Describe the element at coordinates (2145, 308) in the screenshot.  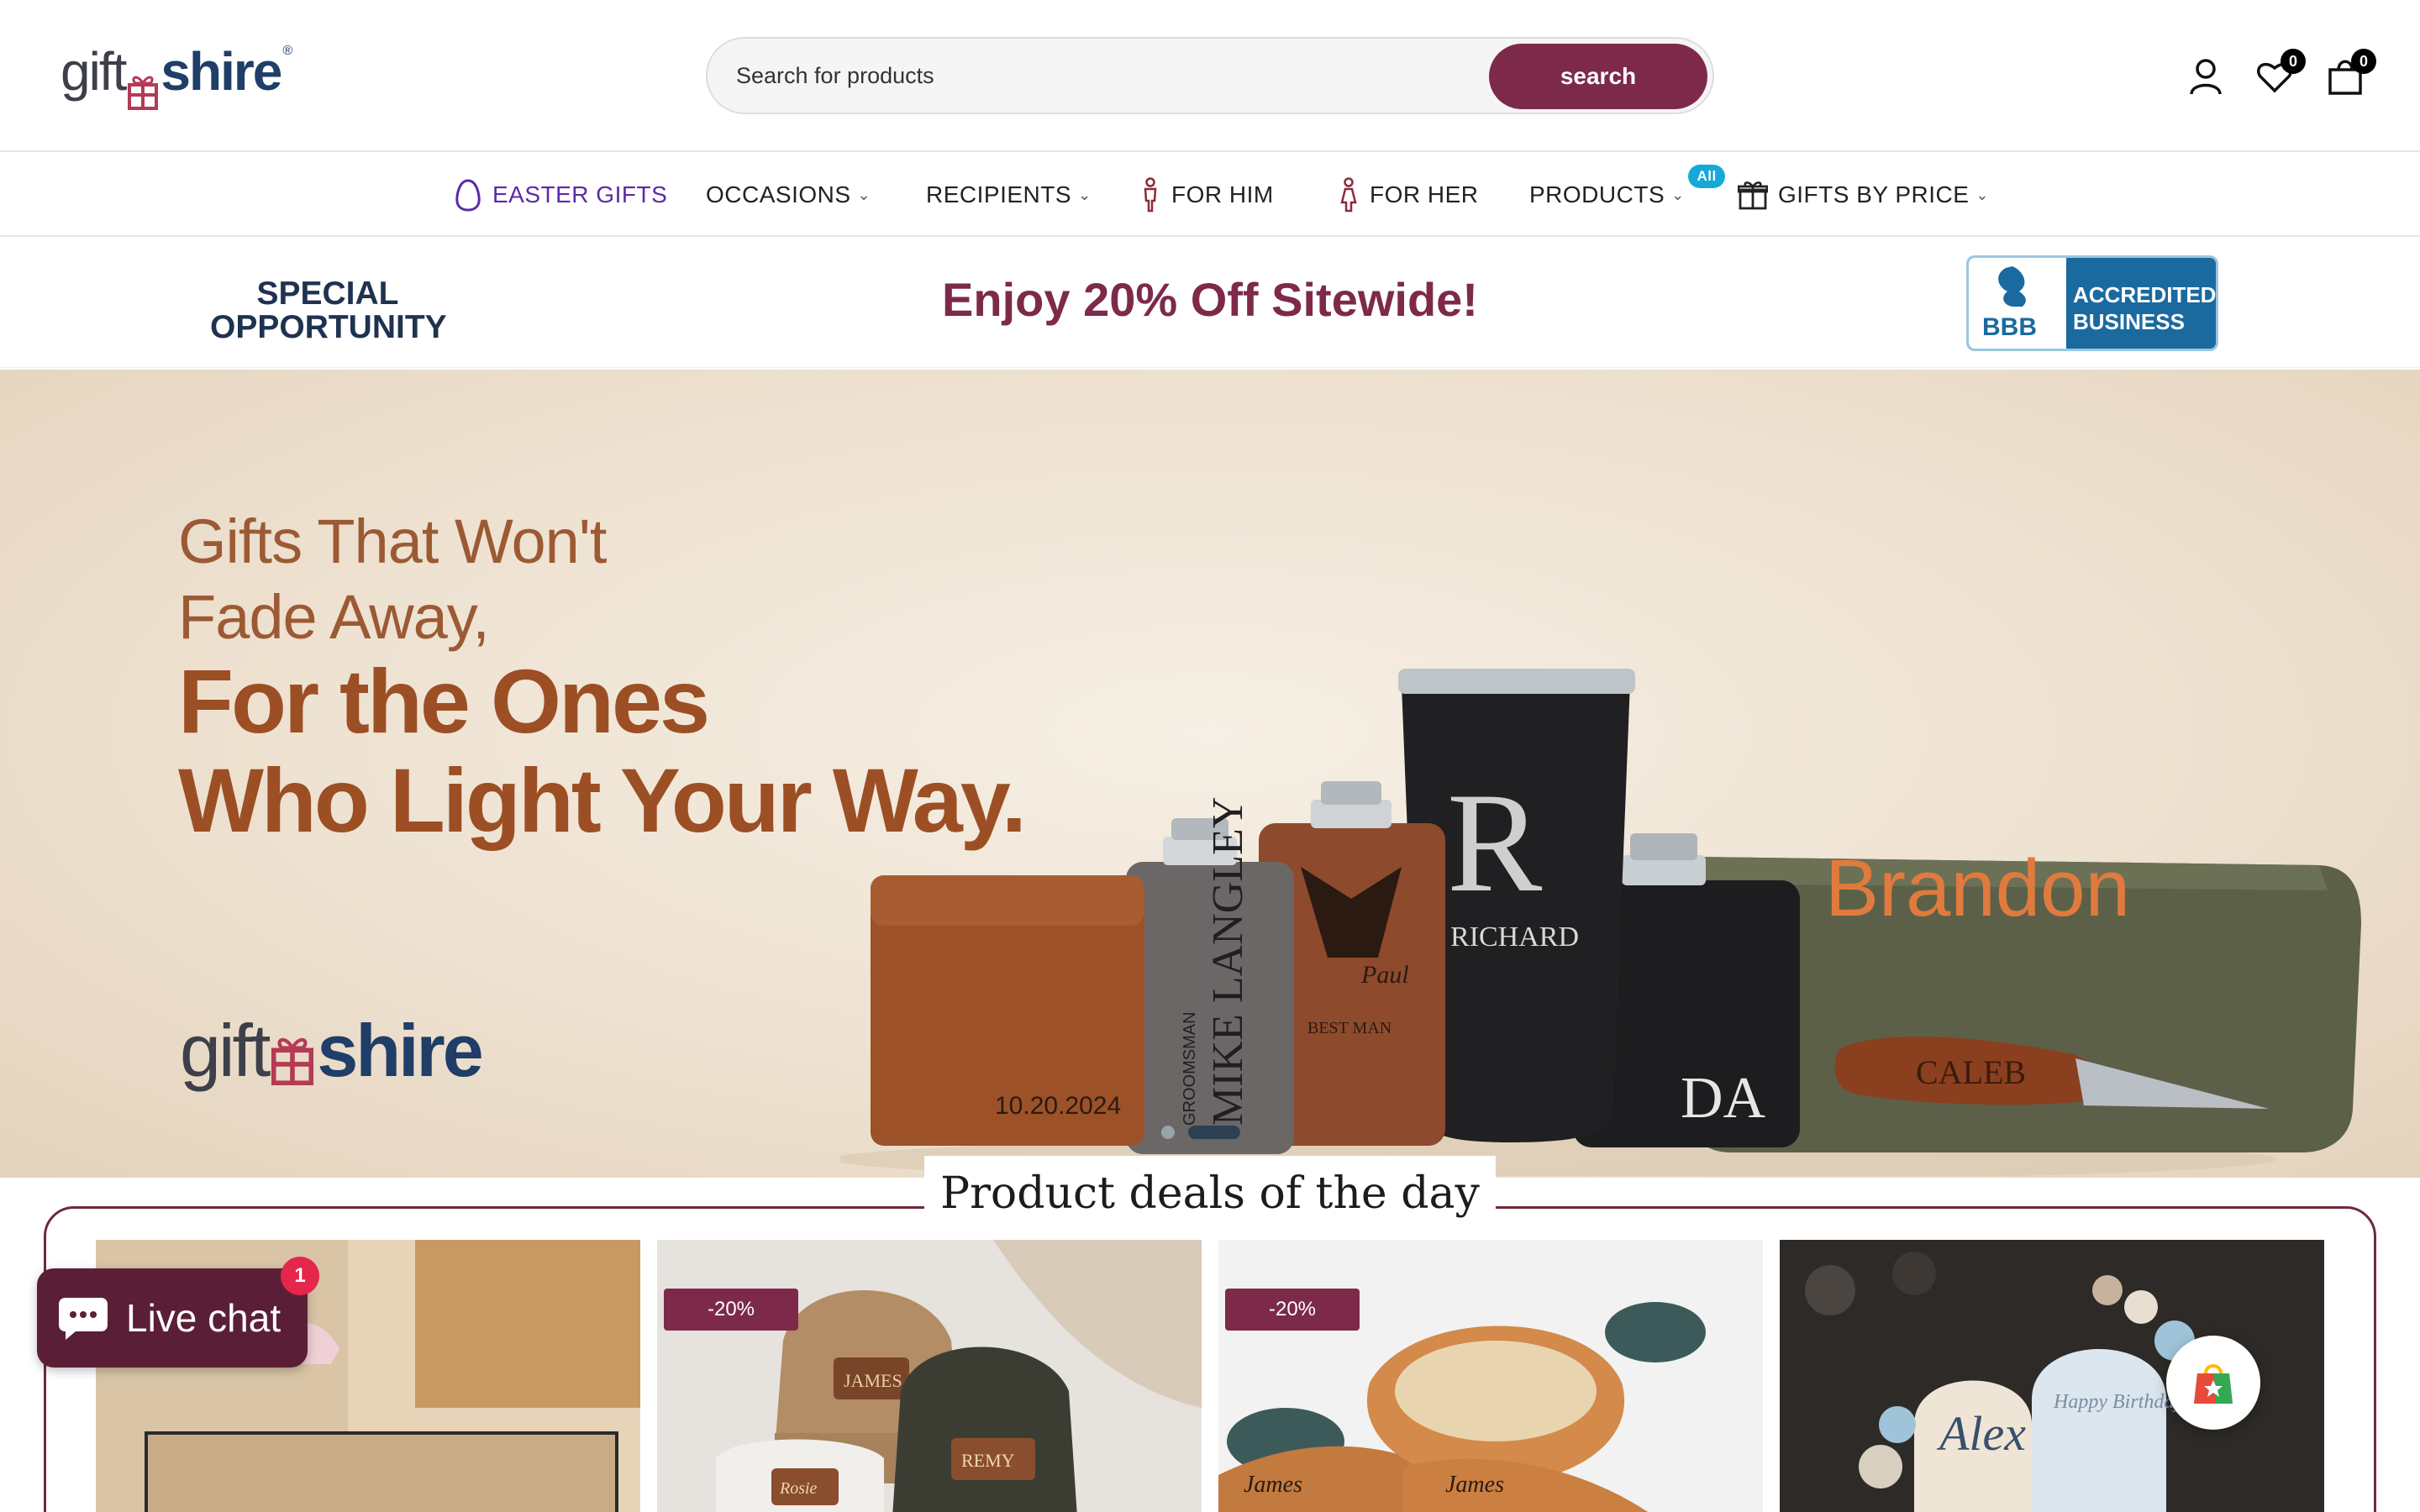
I see `bbb-accredited-label: ACCREDITED BUSINESS` at that location.